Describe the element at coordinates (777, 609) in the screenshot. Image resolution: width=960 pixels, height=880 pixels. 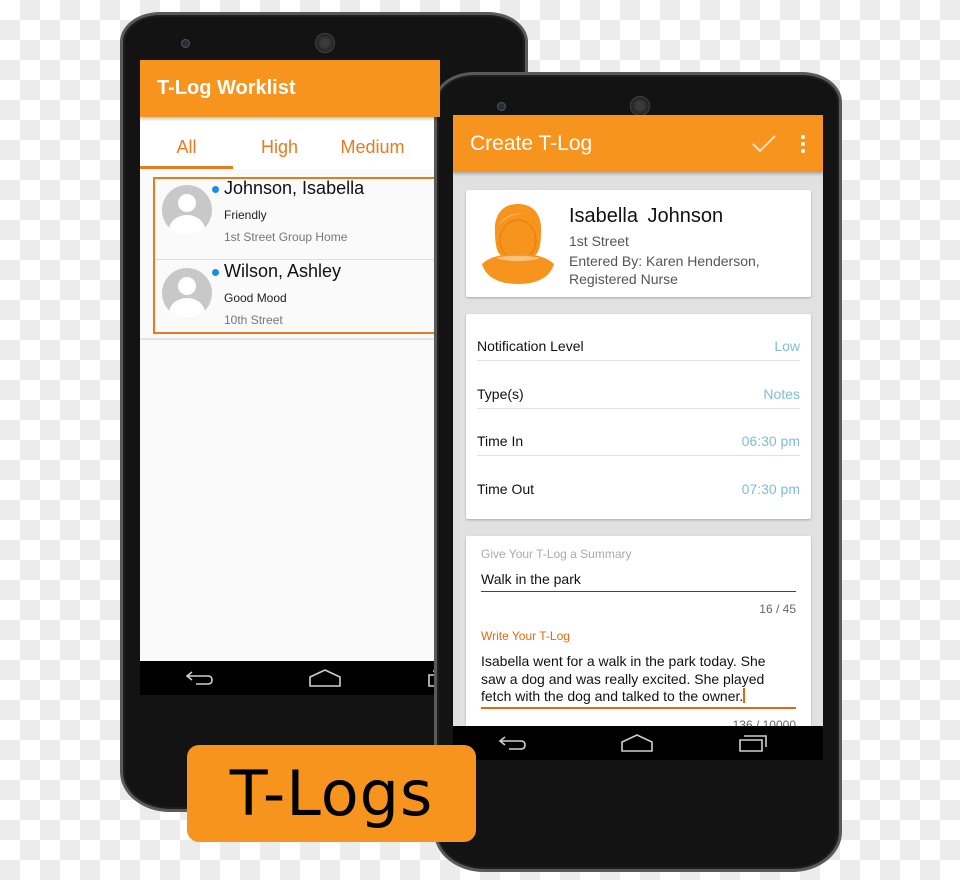
I see `summary-counter: 16 / 45` at that location.